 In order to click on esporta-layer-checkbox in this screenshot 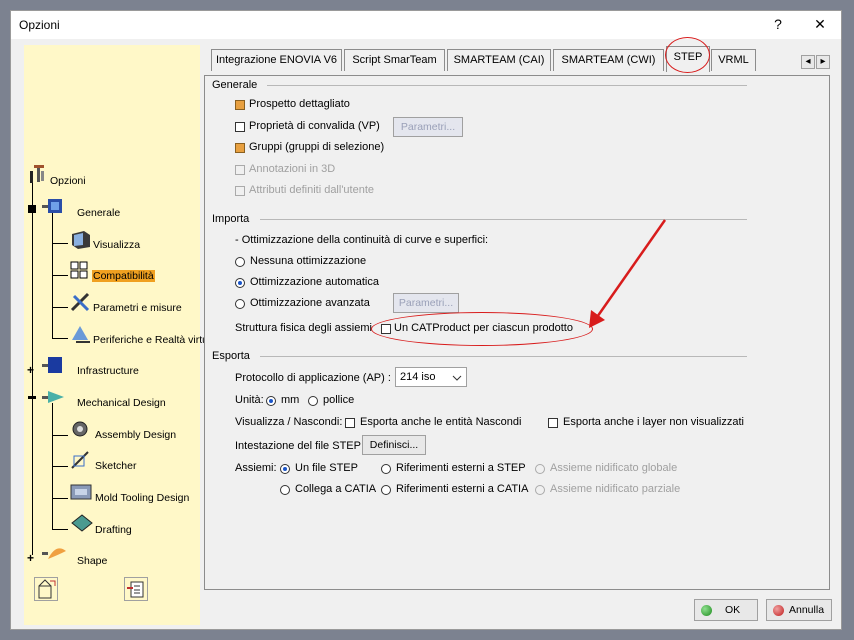, I will do `click(553, 423)`.